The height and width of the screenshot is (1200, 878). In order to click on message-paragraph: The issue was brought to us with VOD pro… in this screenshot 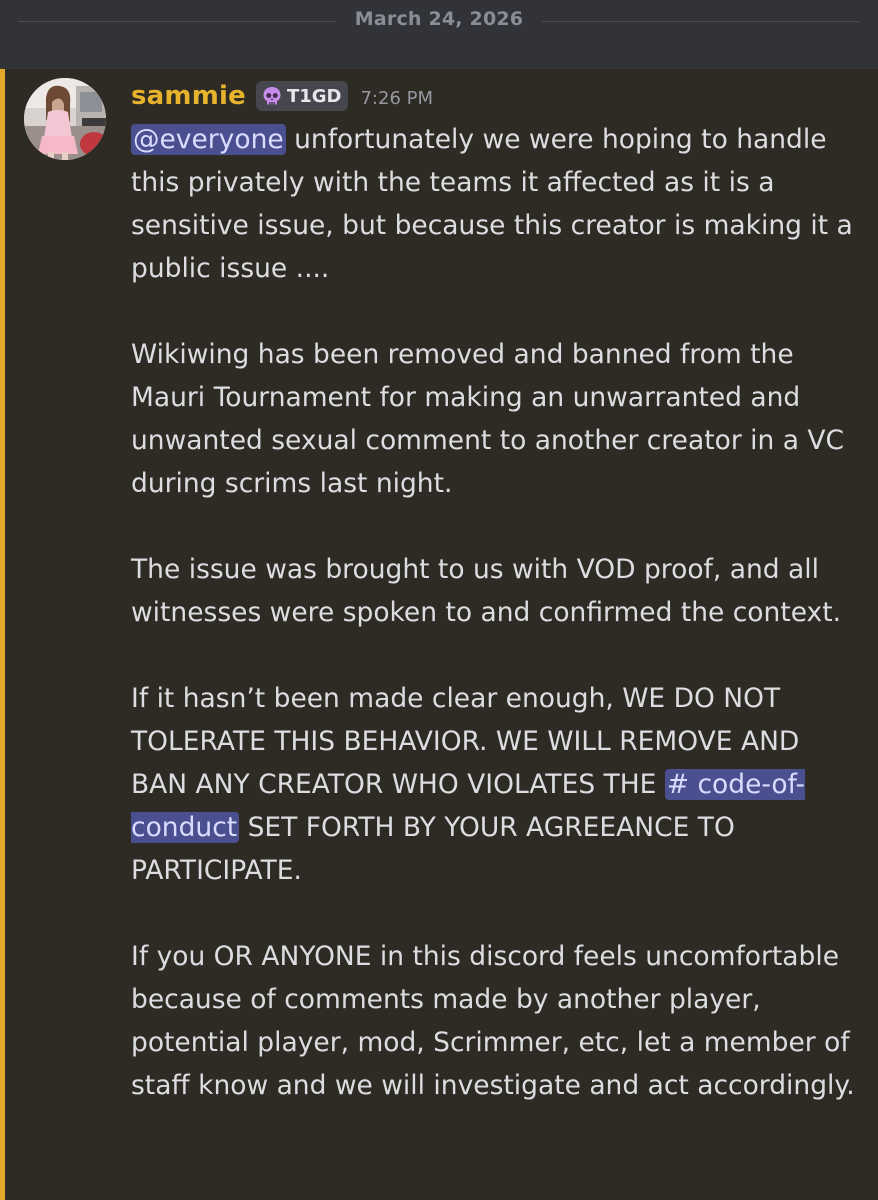, I will do `click(486, 591)`.